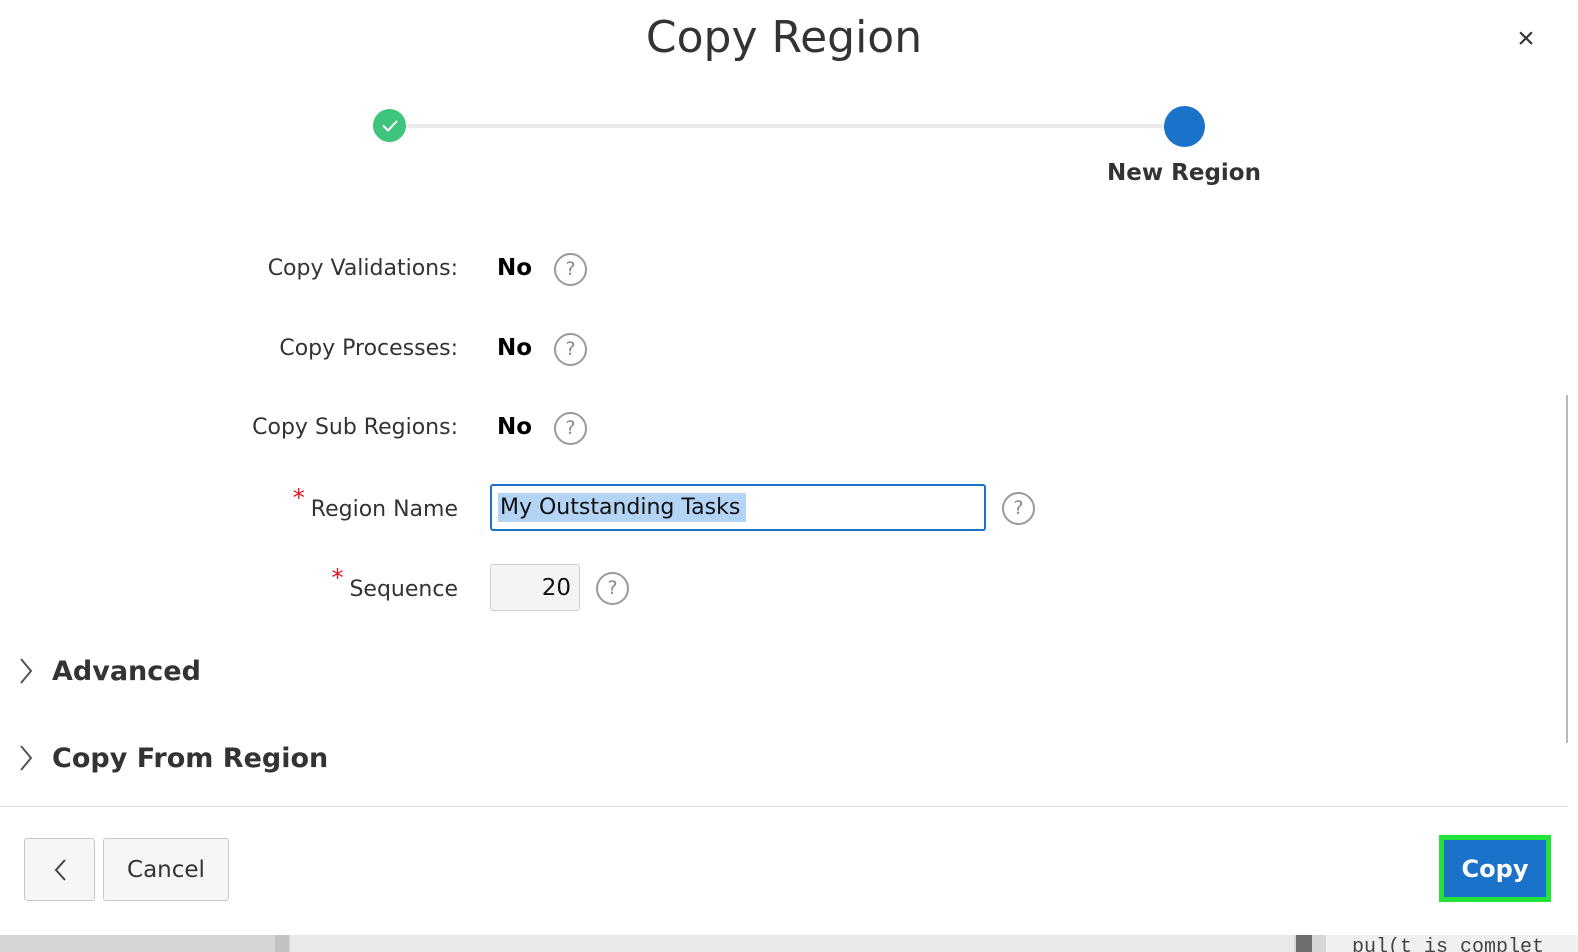  What do you see at coordinates (700, 588) in the screenshot?
I see `sequence-row: * Sequence 20 ?` at bounding box center [700, 588].